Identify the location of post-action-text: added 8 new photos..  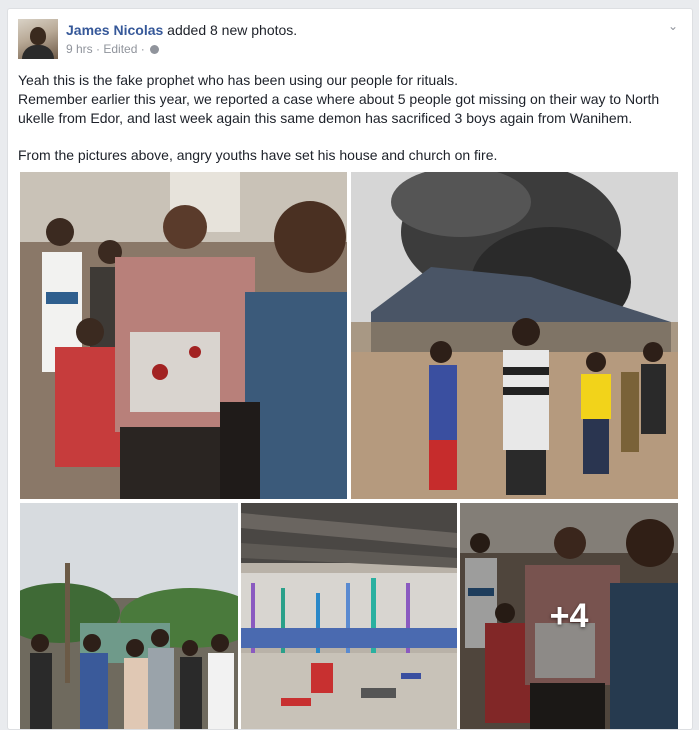
(230, 30).